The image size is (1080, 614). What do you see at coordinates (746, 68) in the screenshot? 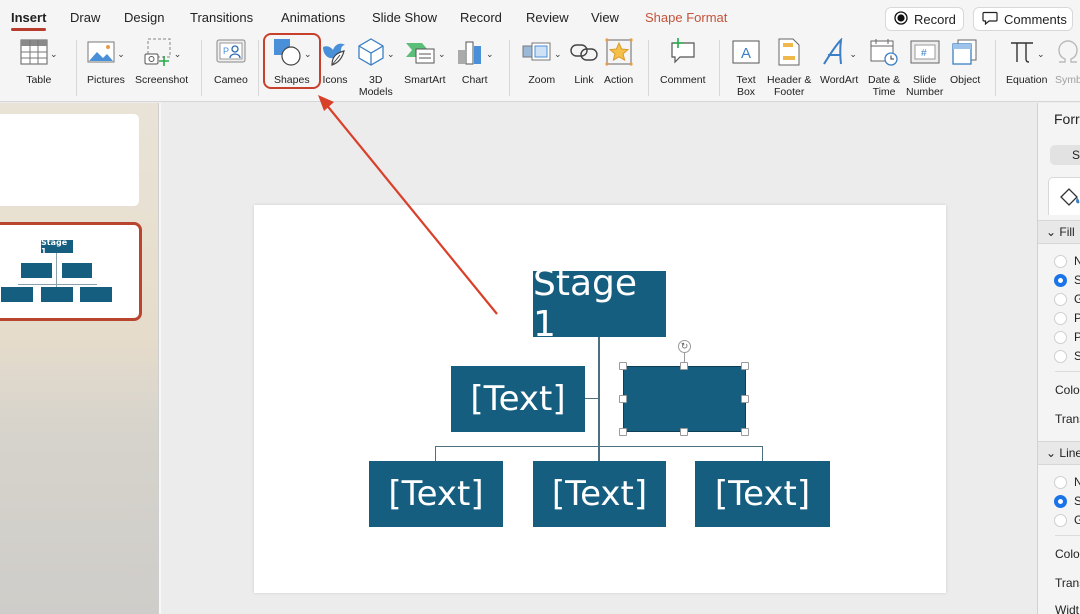
I see `text-box-button: A Text Box` at bounding box center [746, 68].